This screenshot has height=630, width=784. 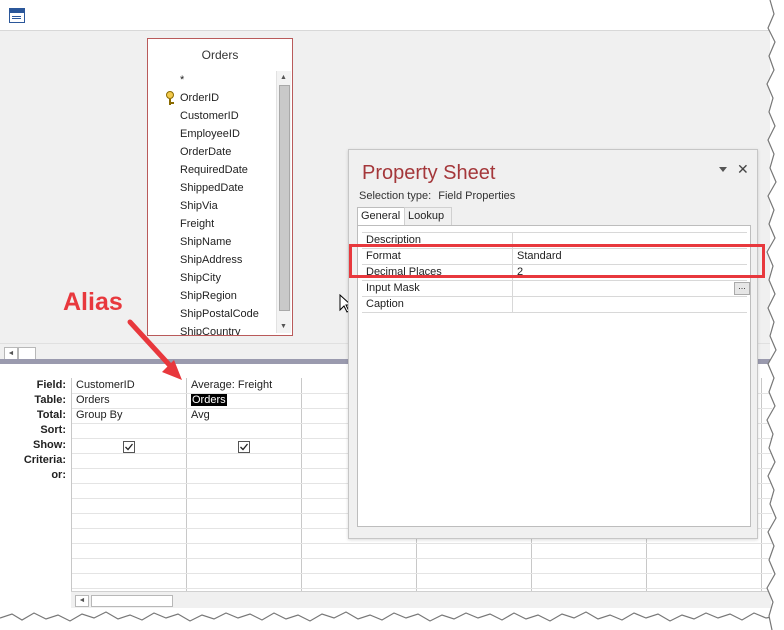 I want to click on primary-key-icon, so click(x=170, y=98).